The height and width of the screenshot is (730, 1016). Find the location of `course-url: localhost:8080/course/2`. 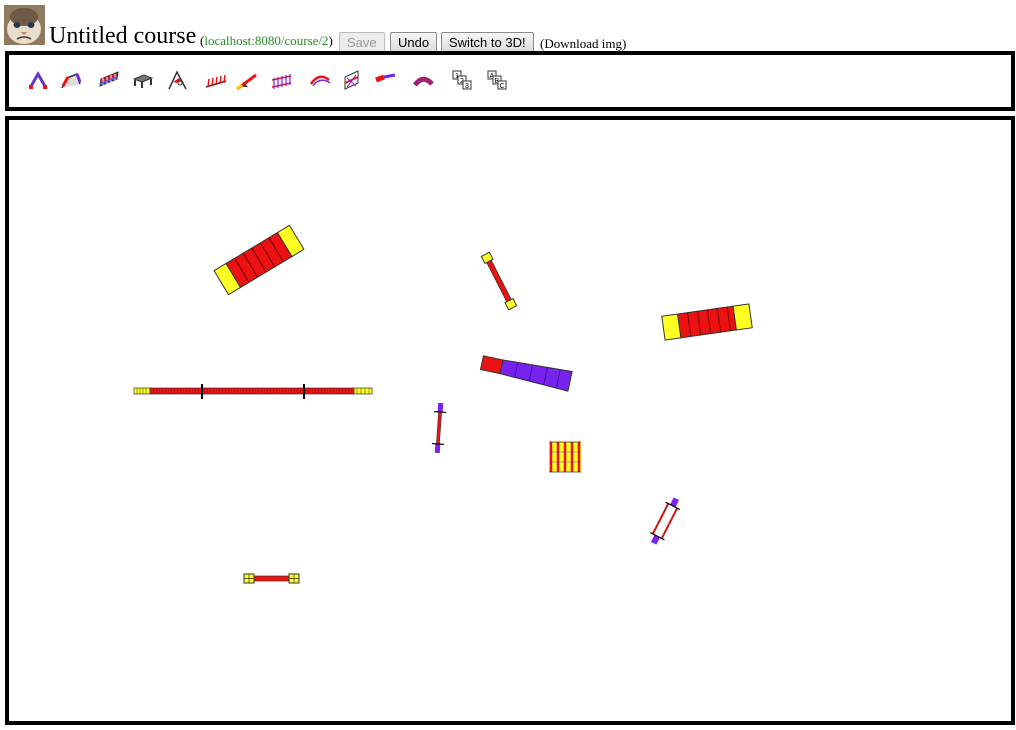

course-url: localhost:8080/course/2 is located at coordinates (266, 40).